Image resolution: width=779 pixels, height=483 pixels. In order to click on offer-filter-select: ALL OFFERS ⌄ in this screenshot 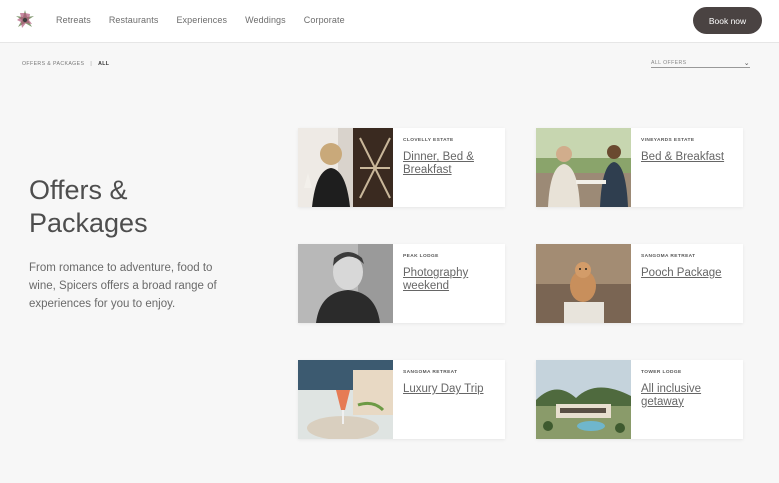, I will do `click(700, 64)`.